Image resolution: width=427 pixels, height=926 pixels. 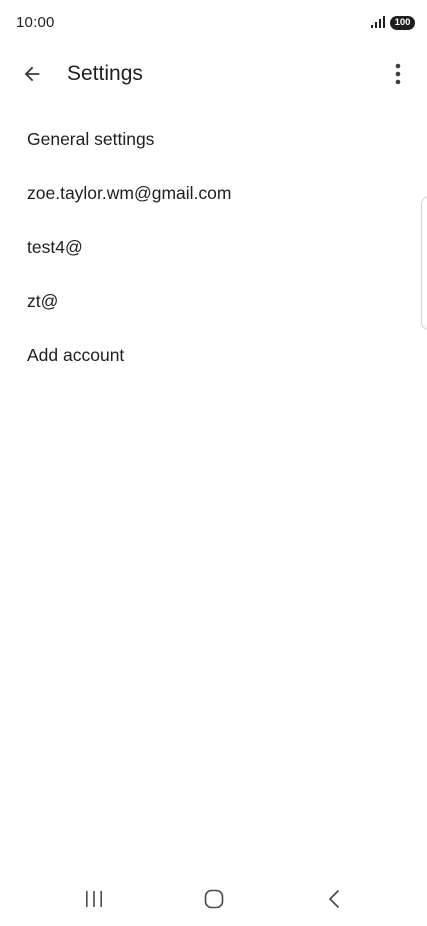 I want to click on settings-item-account-zt: zt@, so click(x=213, y=301).